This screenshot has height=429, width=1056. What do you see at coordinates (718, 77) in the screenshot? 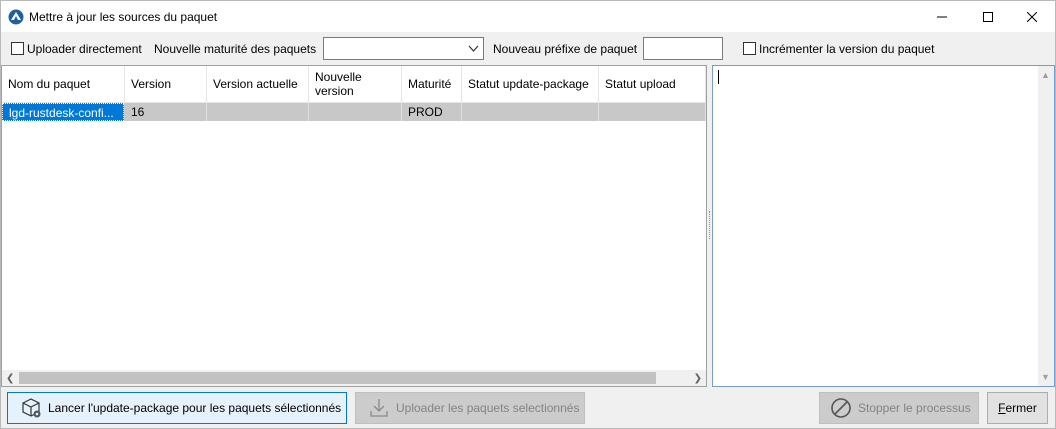
I see `text-caret` at bounding box center [718, 77].